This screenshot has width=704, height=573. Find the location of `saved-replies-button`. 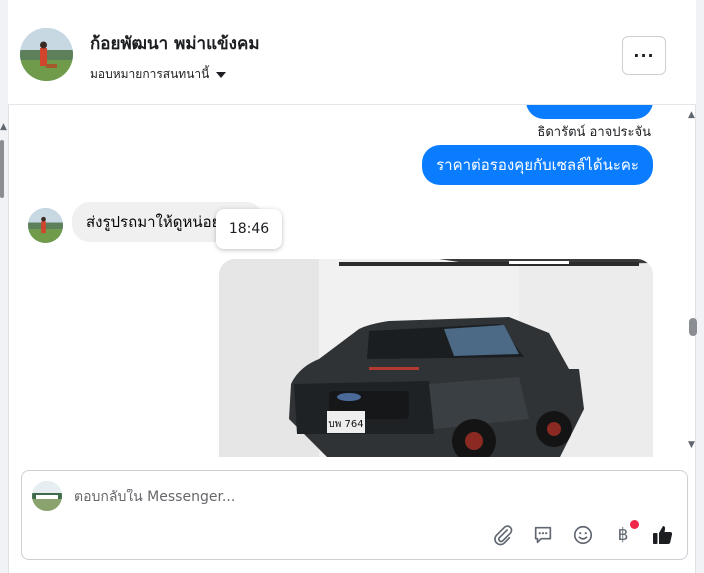

saved-replies-button is located at coordinates (543, 535).